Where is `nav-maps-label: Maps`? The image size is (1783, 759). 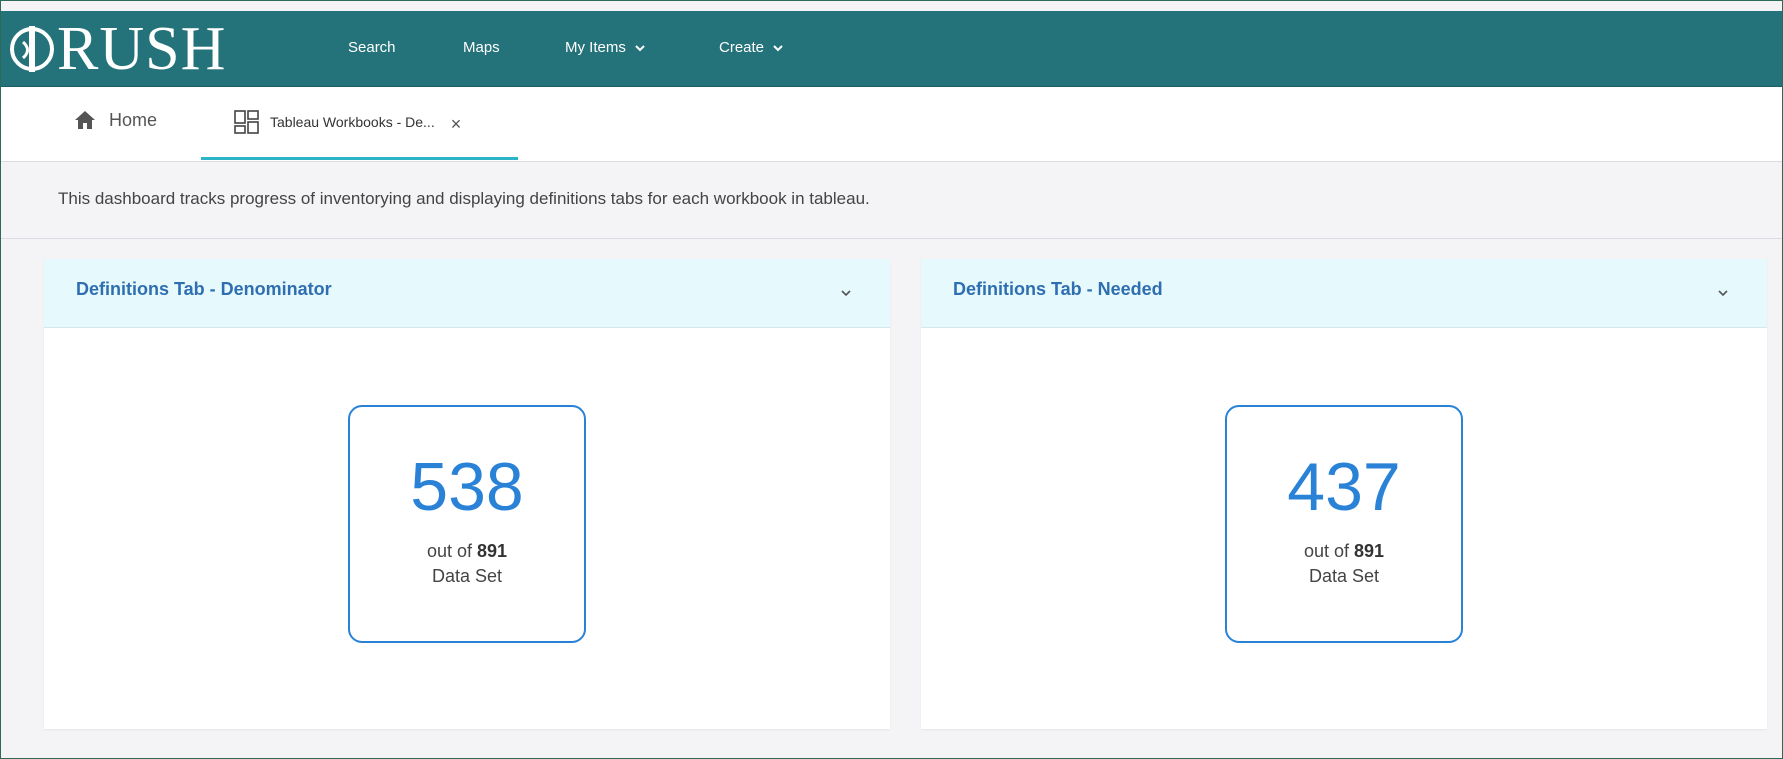 nav-maps-label: Maps is located at coordinates (481, 47).